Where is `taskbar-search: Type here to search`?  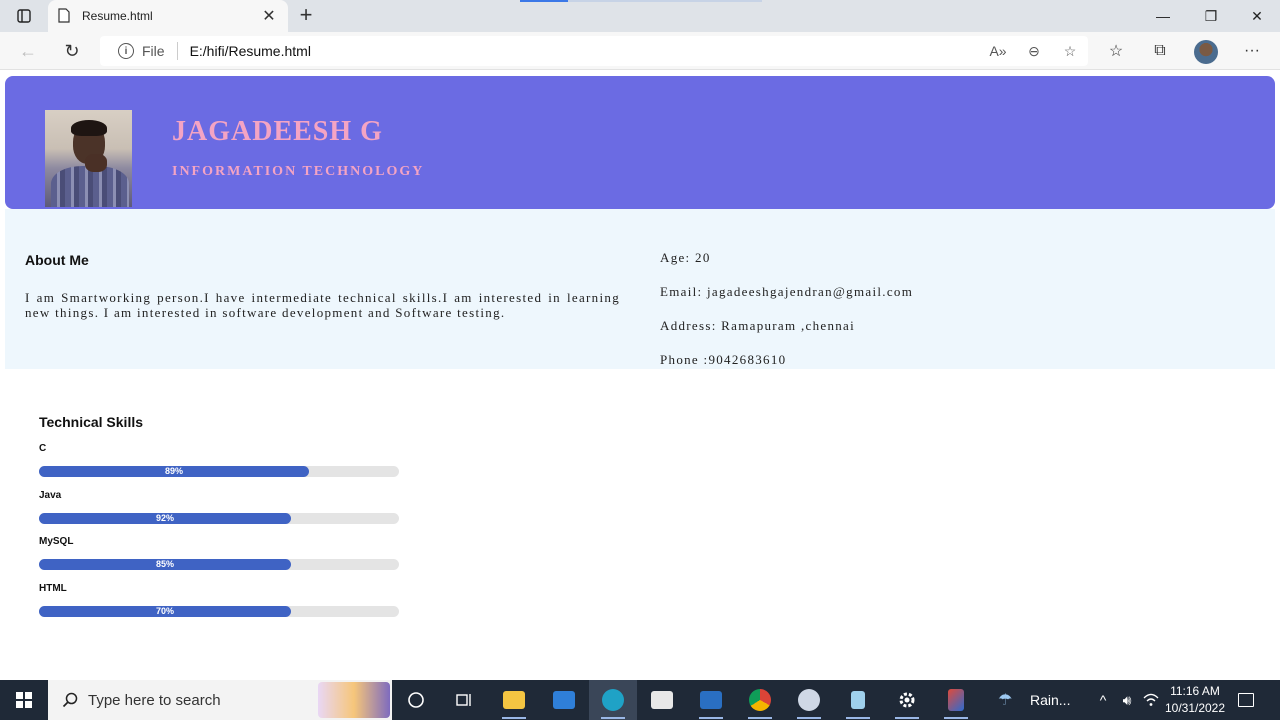 taskbar-search: Type here to search is located at coordinates (220, 700).